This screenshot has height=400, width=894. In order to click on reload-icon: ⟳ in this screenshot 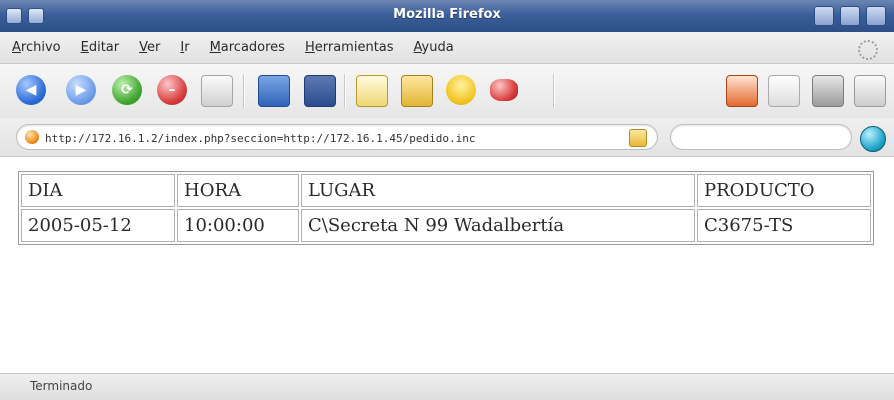, I will do `click(127, 90)`.